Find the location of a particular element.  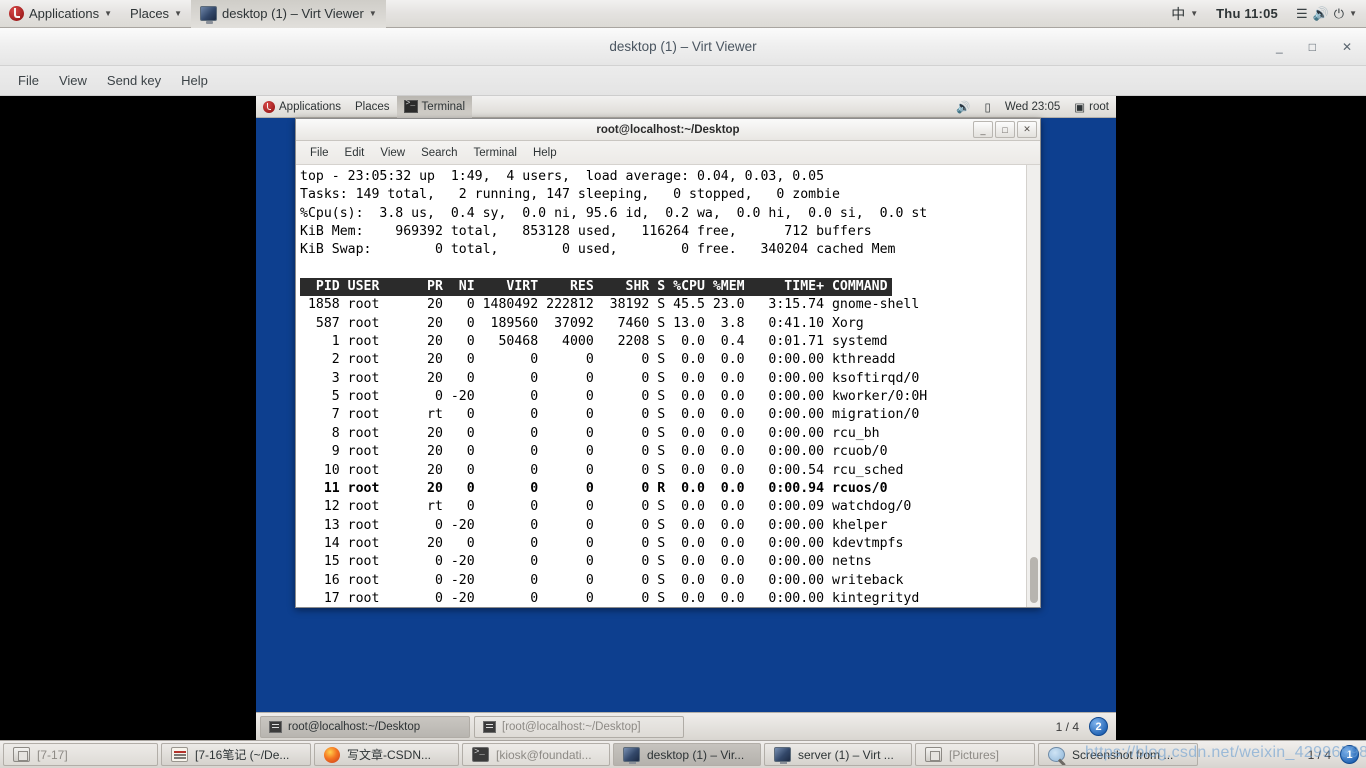

guest-task-label: [root@localhost:~/Desktop] is located at coordinates (571, 726).